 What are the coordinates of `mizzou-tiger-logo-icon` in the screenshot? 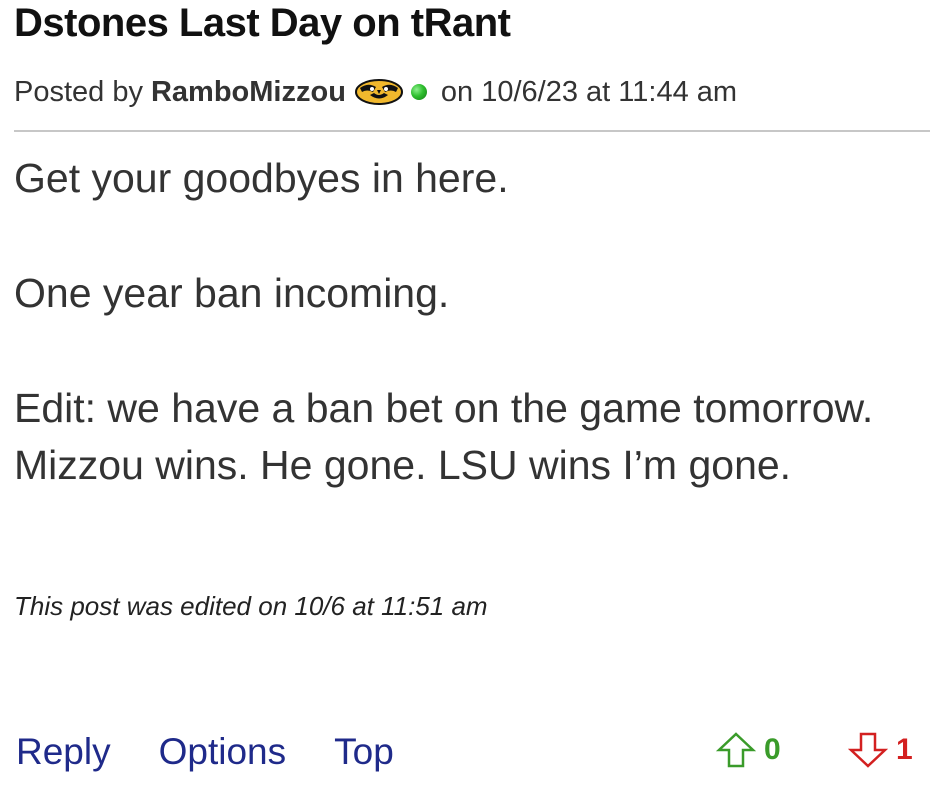 It's located at (378, 92).